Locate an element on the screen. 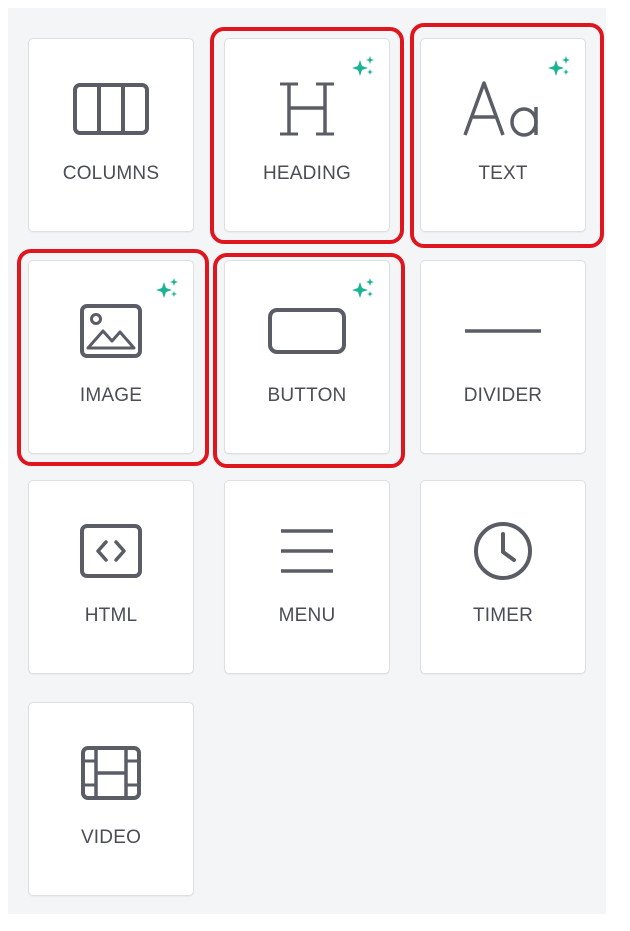  tool-timer: TIMER is located at coordinates (503, 577).